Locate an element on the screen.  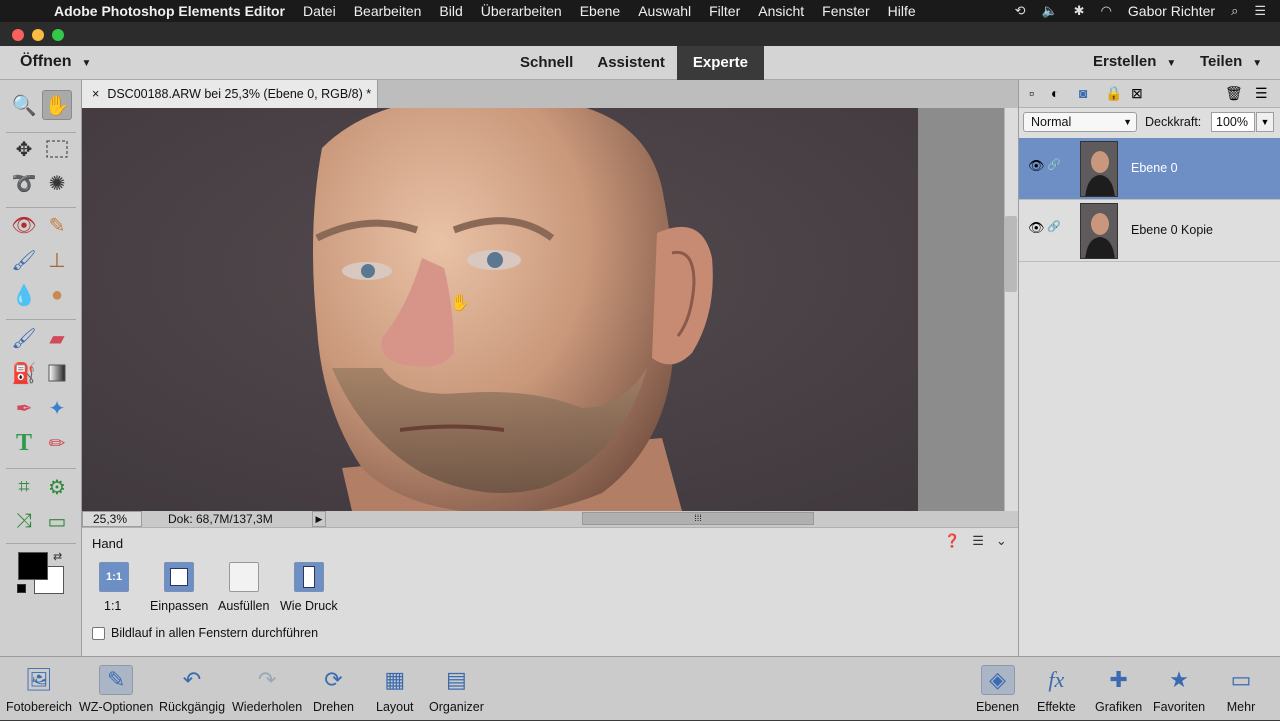
user-name: Gabor Richter is located at coordinates (1171, 11).